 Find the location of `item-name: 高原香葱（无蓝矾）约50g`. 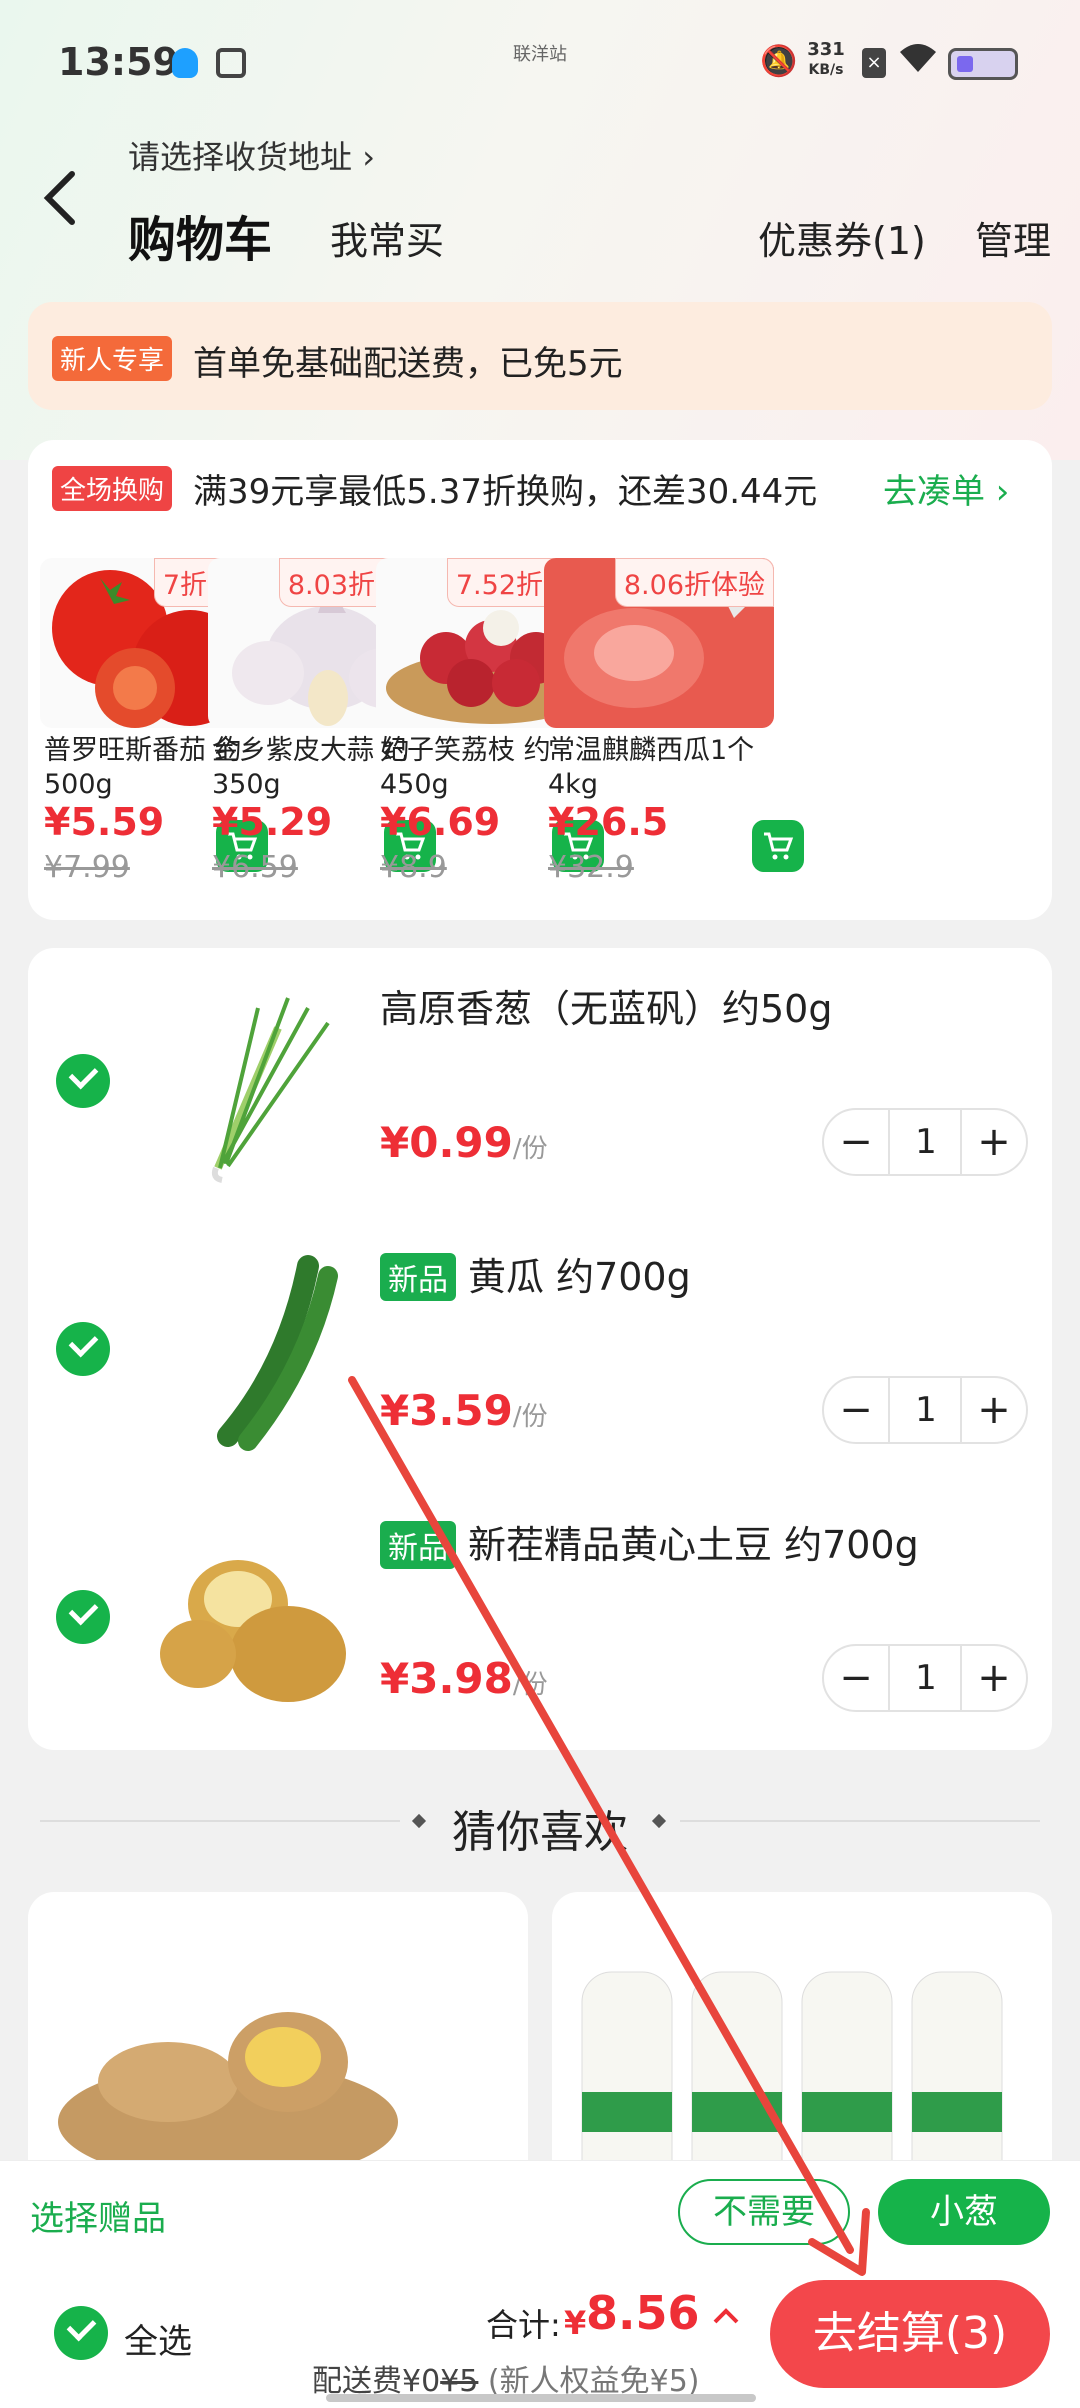

item-name: 高原香葱（无蓝矾）约50g is located at coordinates (606, 1009).